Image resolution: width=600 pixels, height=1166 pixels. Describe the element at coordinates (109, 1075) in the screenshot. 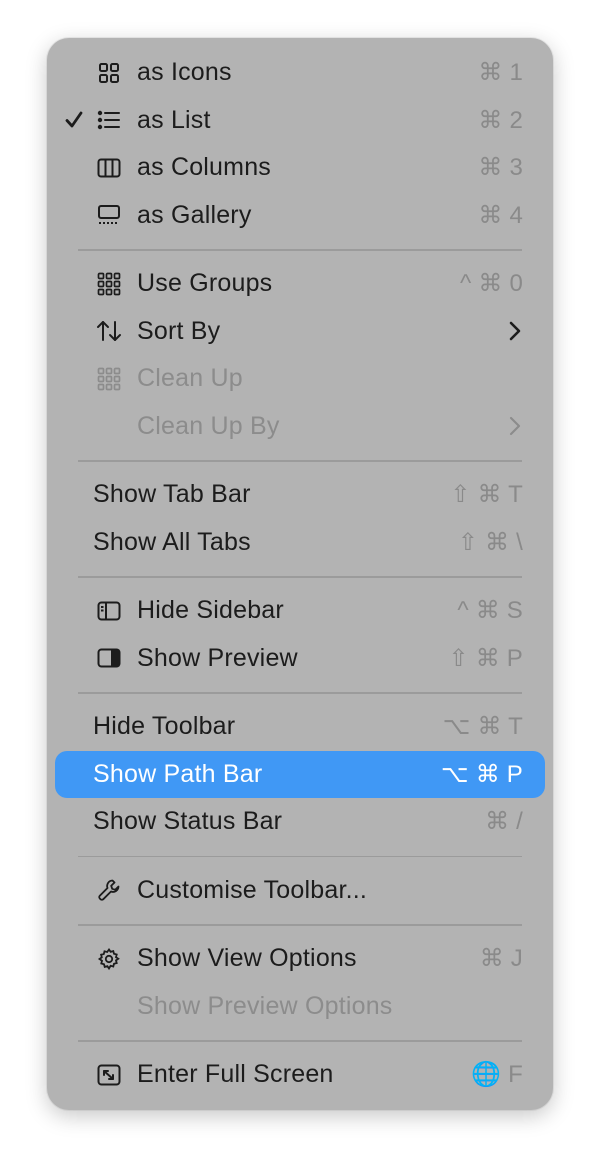

I see `fullscreen-icon` at that location.